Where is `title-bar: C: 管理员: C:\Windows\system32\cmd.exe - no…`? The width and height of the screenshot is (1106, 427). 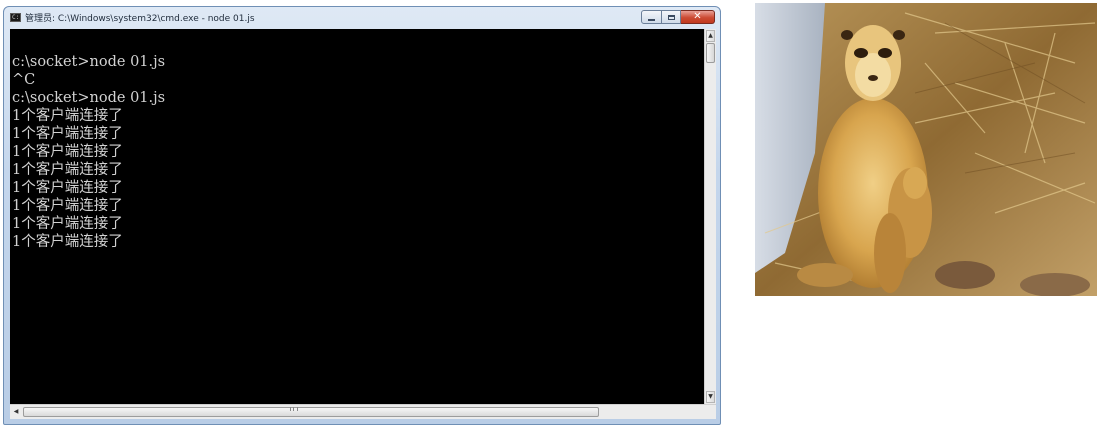 title-bar: C: 管理员: C:\Windows\system32\cmd.exe - no… is located at coordinates (362, 18).